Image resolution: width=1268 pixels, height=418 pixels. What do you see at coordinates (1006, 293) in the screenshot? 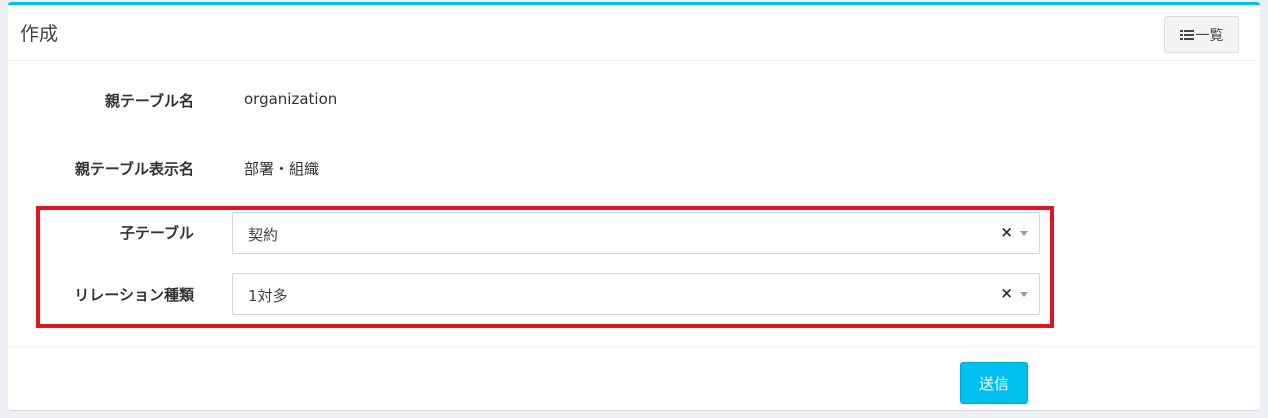
I see `relation-type-clear-icon: ×` at bounding box center [1006, 293].